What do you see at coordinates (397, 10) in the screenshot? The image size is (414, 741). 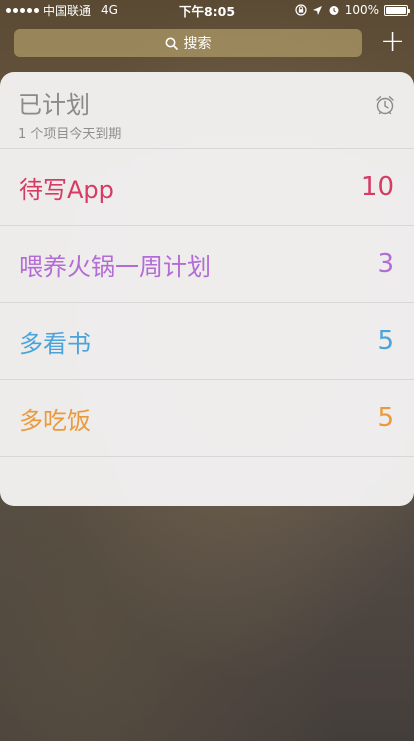 I see `battery-icon` at bounding box center [397, 10].